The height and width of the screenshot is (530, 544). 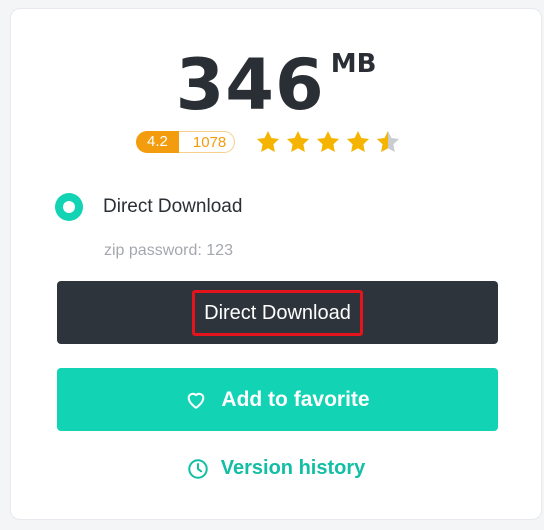 I want to click on version-history-link: Version history, so click(x=276, y=468).